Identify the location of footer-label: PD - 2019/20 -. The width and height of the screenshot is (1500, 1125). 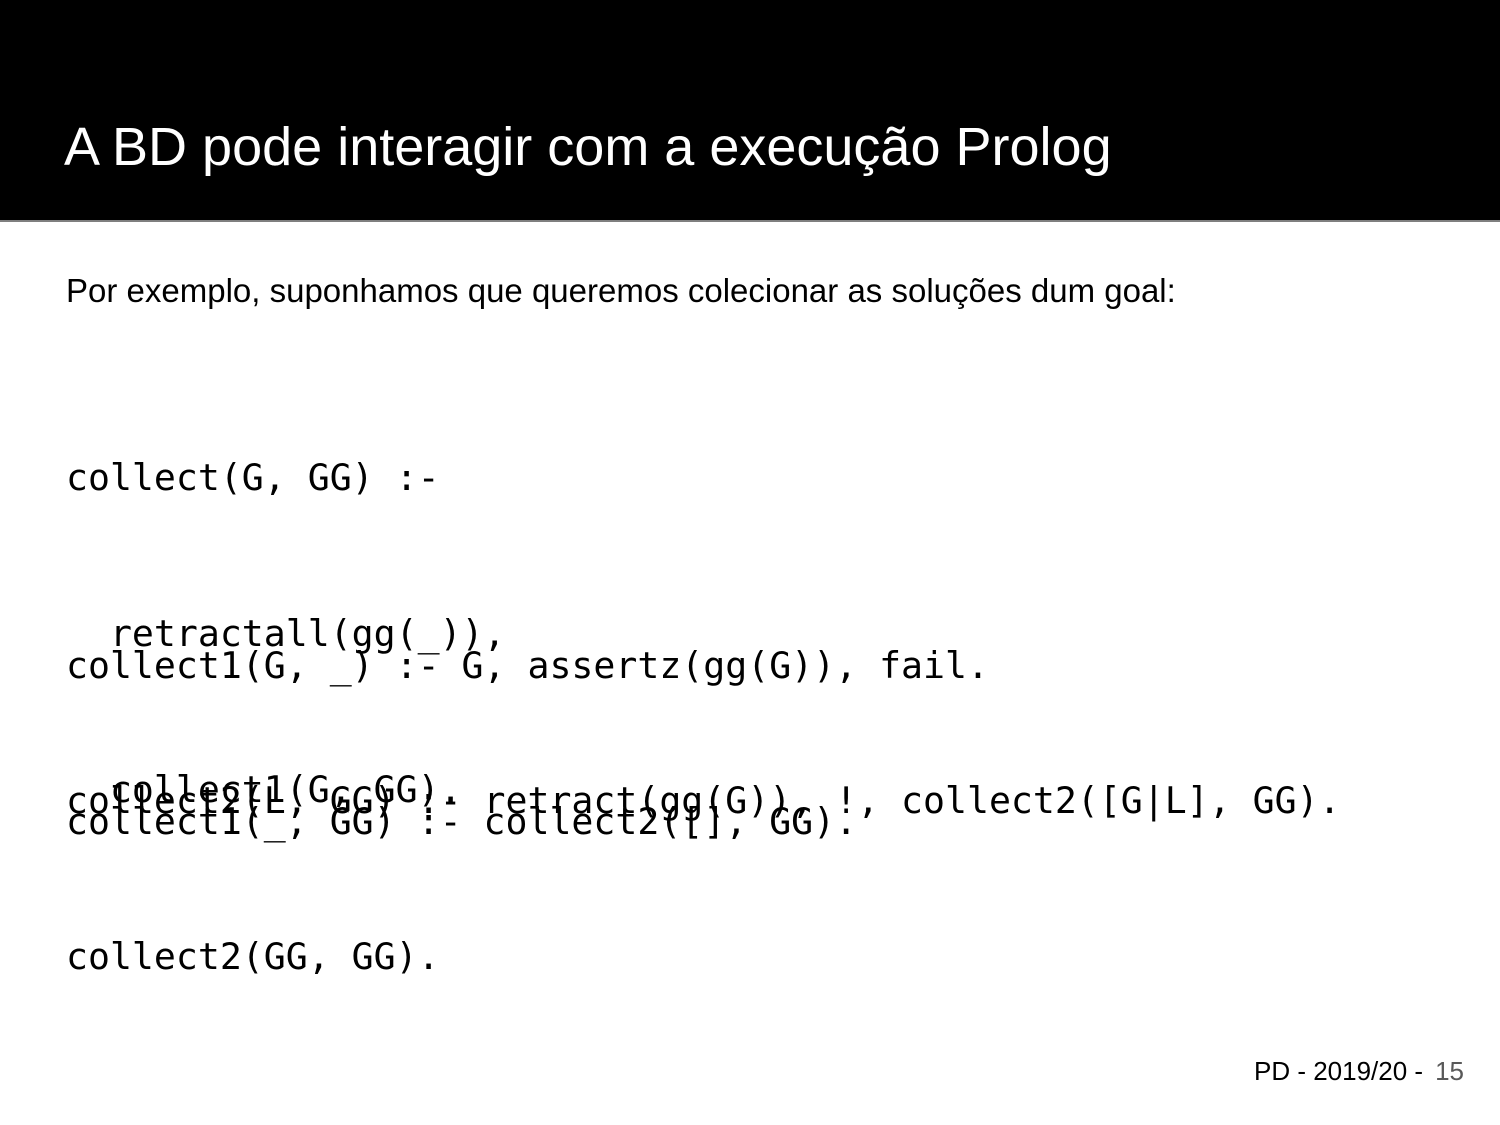
(1338, 1071).